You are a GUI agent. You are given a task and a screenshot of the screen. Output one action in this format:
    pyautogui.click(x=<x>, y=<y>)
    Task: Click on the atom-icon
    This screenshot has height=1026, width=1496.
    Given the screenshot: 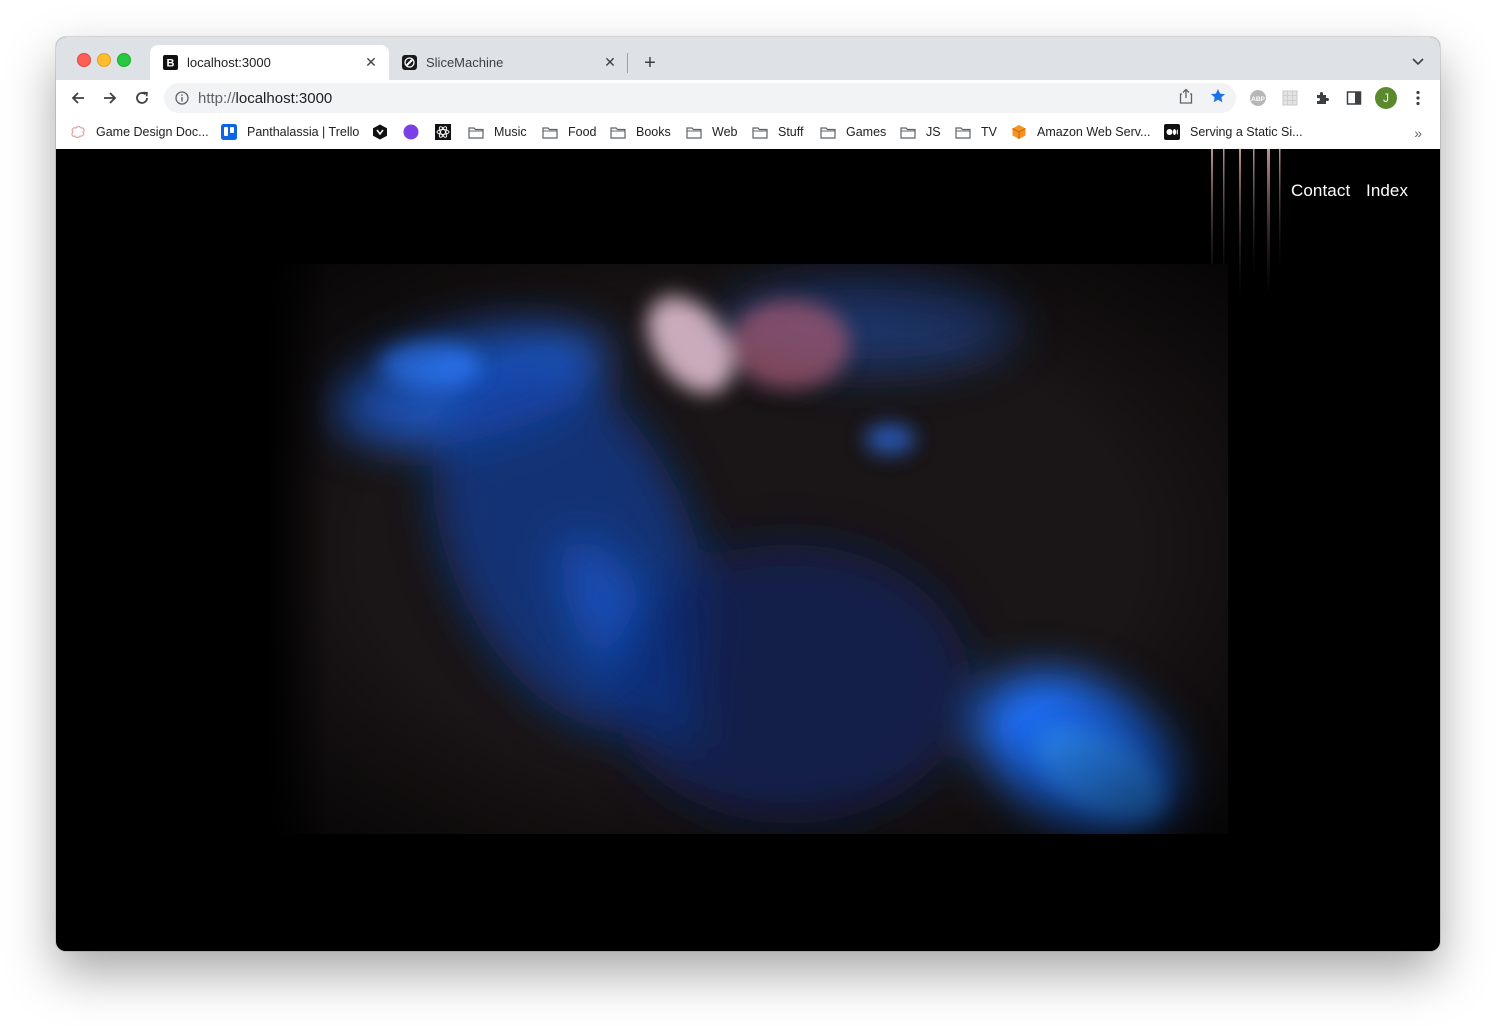 What is the action you would take?
    pyautogui.click(x=443, y=132)
    